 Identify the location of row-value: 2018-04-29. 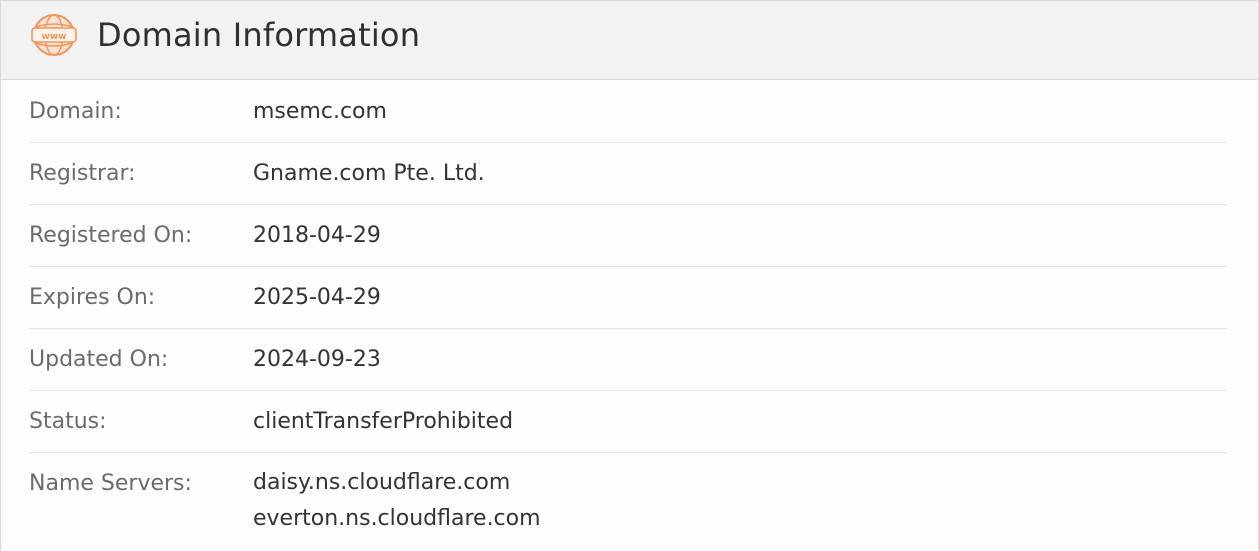
(317, 235).